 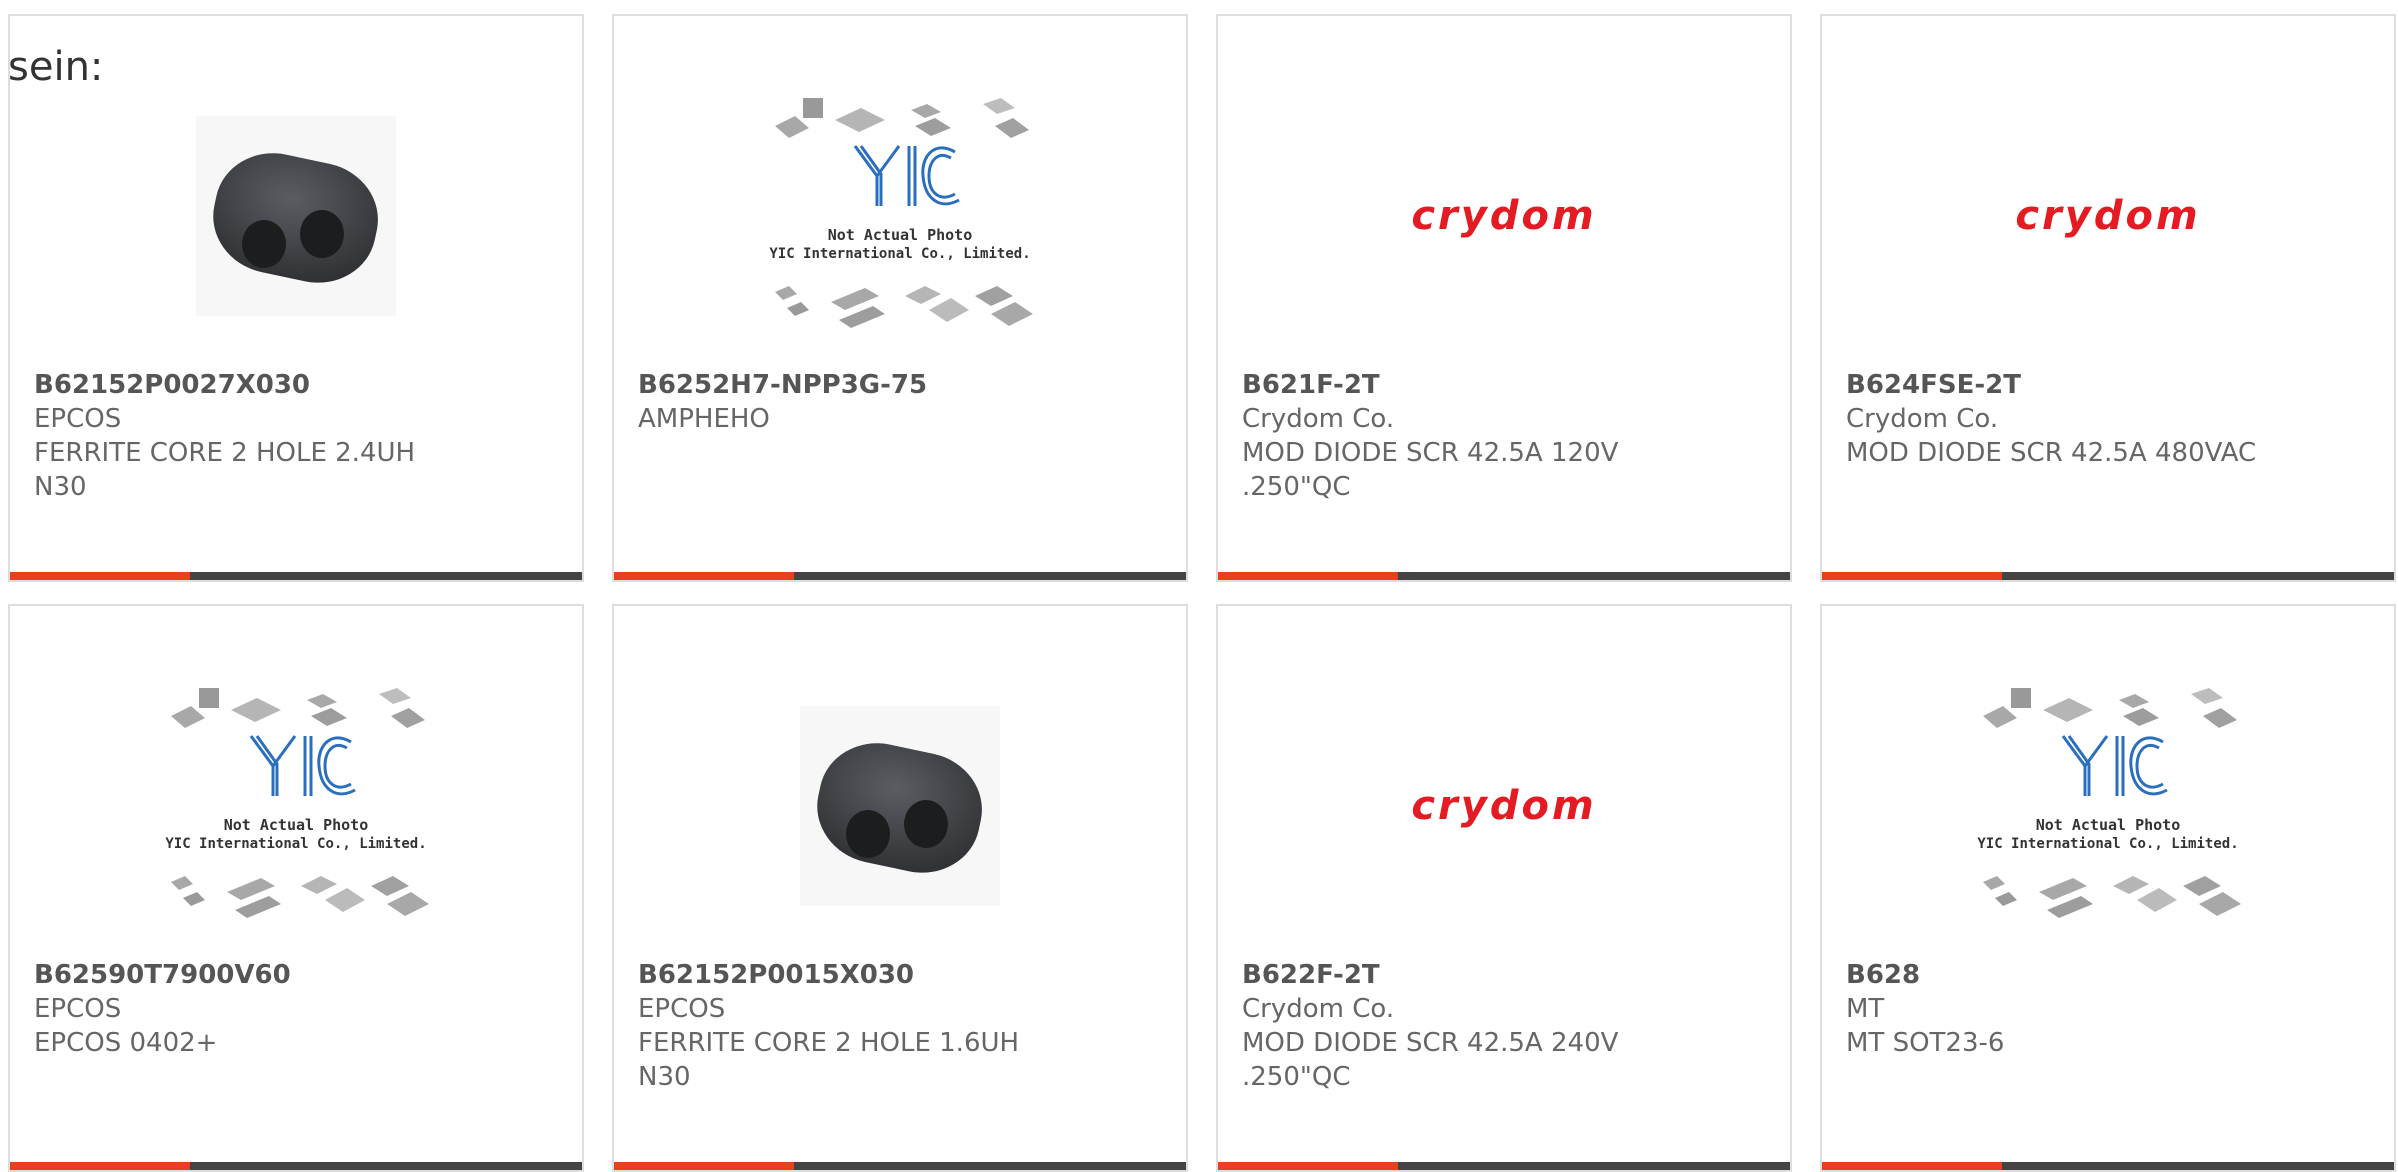 What do you see at coordinates (56, 67) in the screenshot?
I see `intro-text: sein:` at bounding box center [56, 67].